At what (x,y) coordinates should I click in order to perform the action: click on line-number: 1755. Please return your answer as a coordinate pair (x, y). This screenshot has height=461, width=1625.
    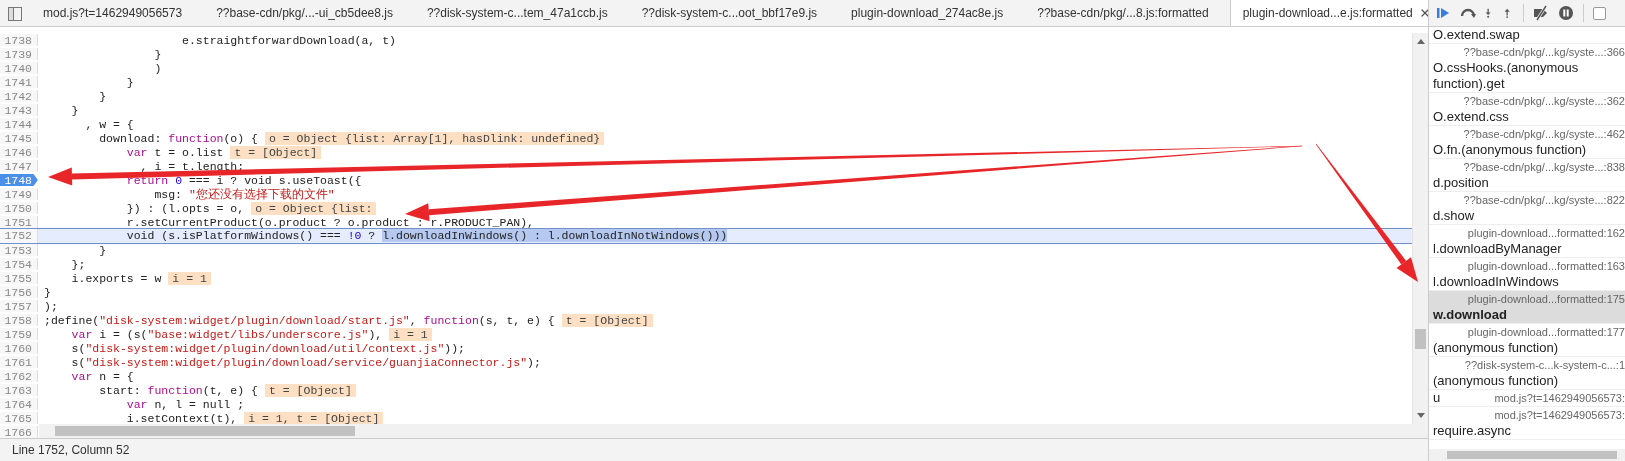
    Looking at the image, I should click on (19, 278).